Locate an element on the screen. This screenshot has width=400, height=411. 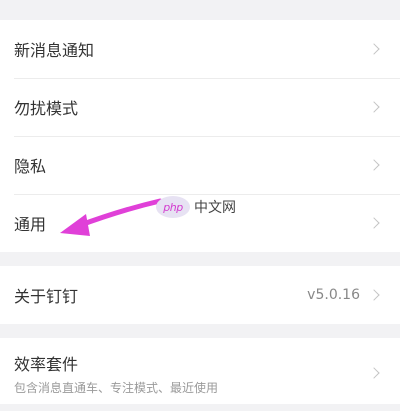
settings-group-about: 关于钉钉 v5.0.16 is located at coordinates (200, 295).